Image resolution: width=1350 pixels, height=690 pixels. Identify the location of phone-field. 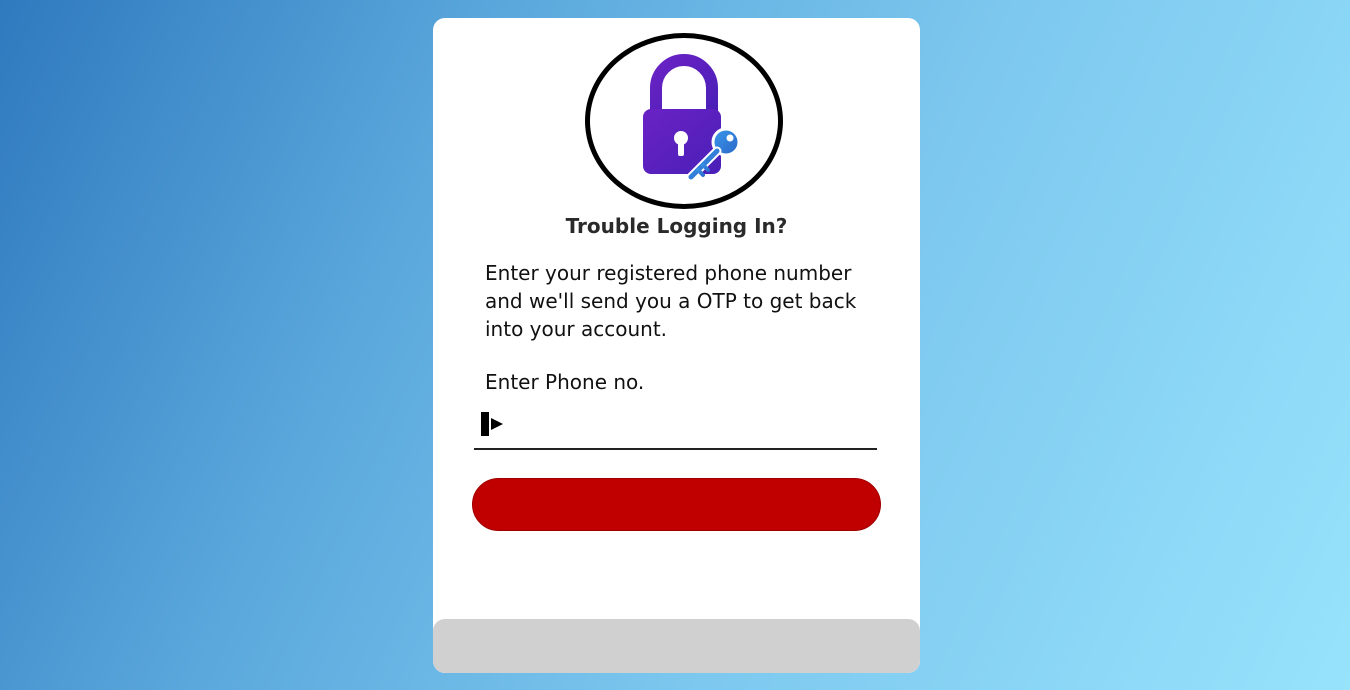
(675, 427).